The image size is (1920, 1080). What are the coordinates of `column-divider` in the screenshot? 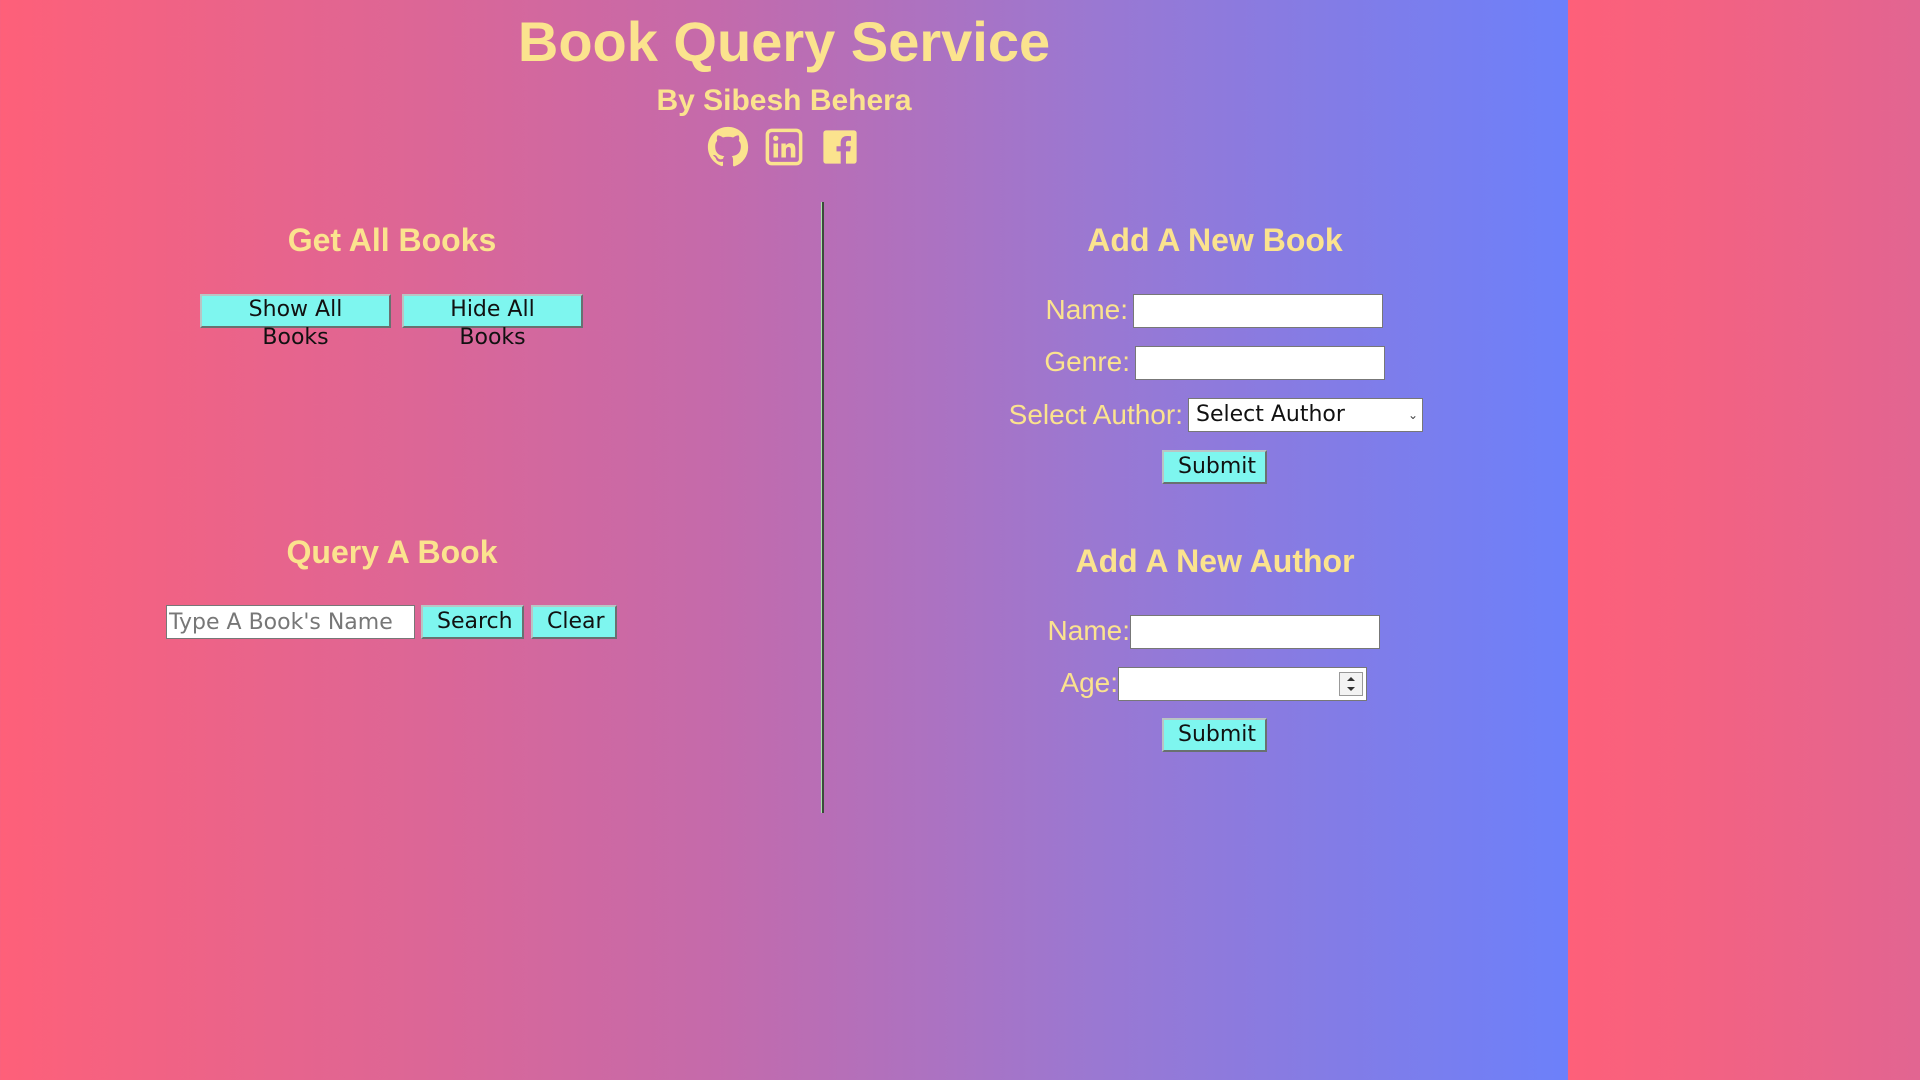 It's located at (822, 507).